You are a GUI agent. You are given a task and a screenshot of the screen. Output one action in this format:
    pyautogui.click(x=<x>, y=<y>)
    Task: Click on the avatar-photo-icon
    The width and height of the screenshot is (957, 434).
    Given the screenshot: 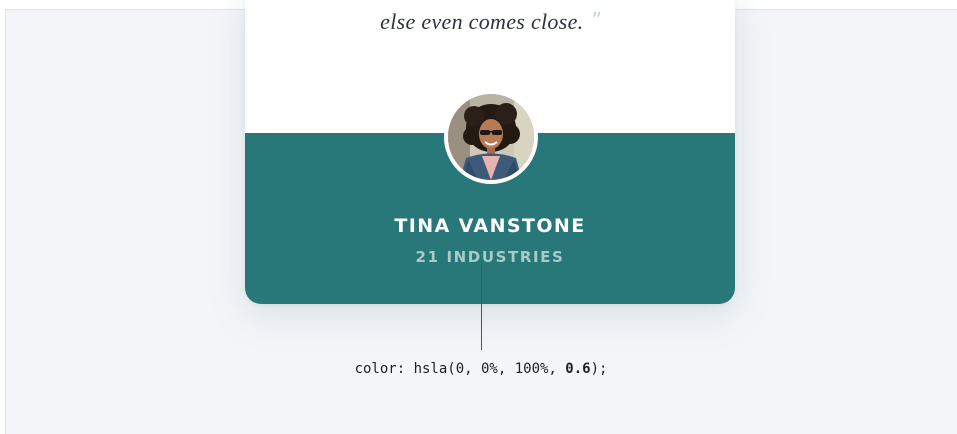 What is the action you would take?
    pyautogui.click(x=491, y=137)
    